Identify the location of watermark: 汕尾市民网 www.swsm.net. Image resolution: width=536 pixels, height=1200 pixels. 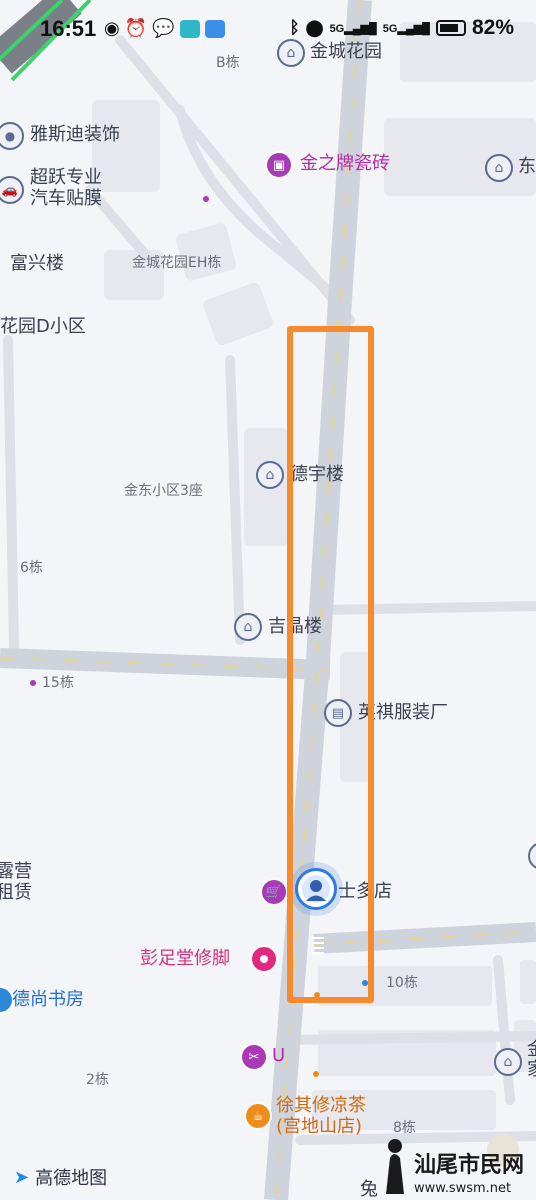
(448, 1164).